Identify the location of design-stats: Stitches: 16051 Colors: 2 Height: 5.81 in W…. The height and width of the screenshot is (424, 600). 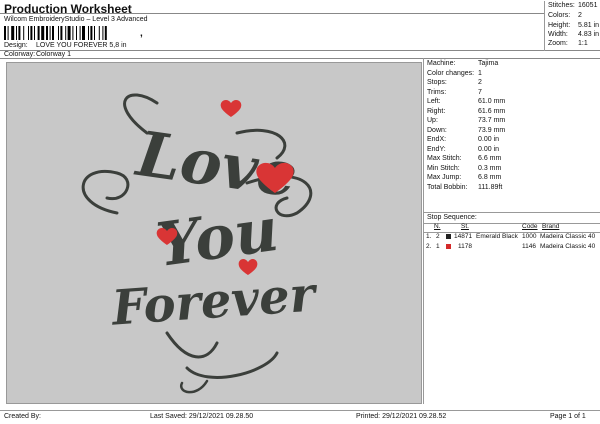
(572, 26).